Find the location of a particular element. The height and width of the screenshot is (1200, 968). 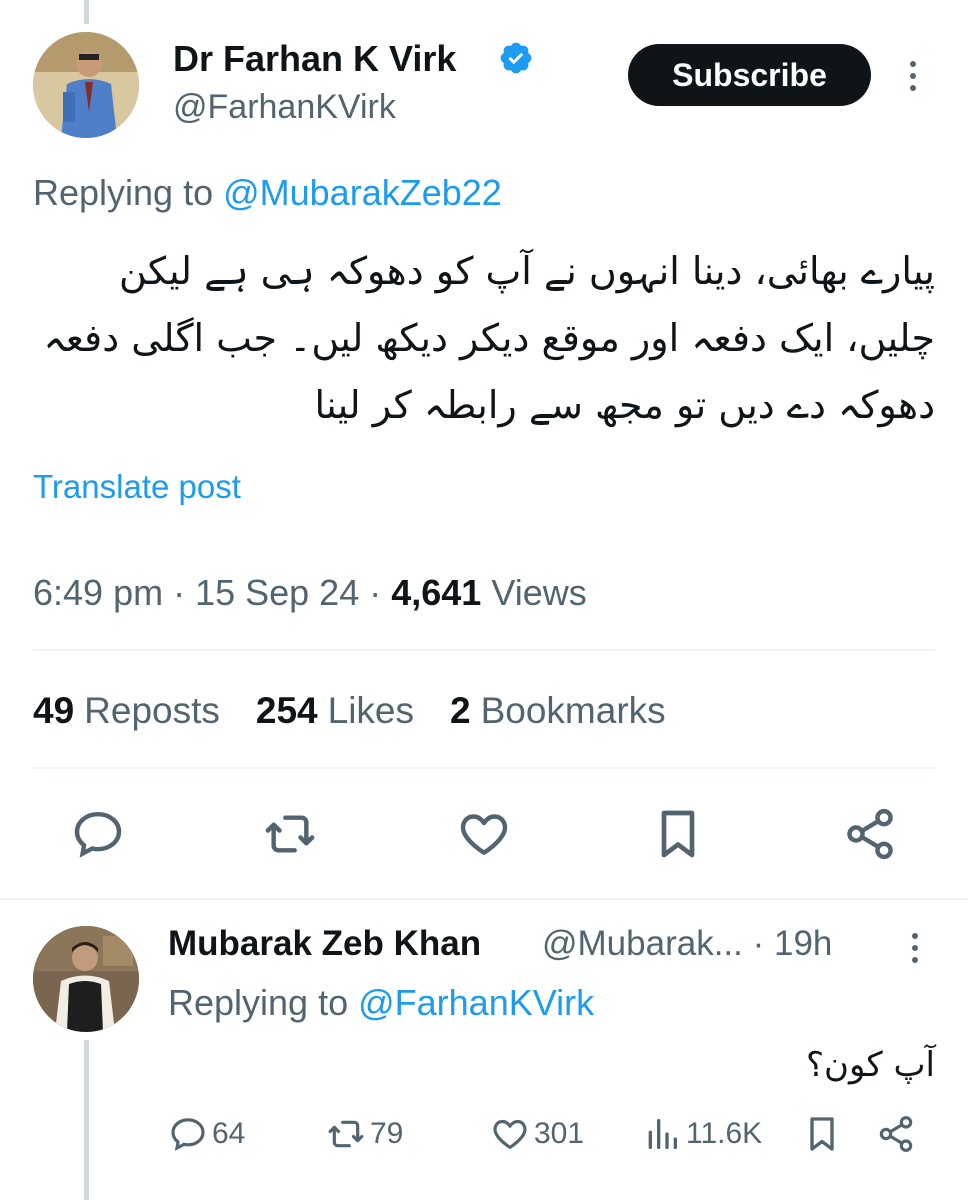

likes-count: 254 is located at coordinates (286, 710).